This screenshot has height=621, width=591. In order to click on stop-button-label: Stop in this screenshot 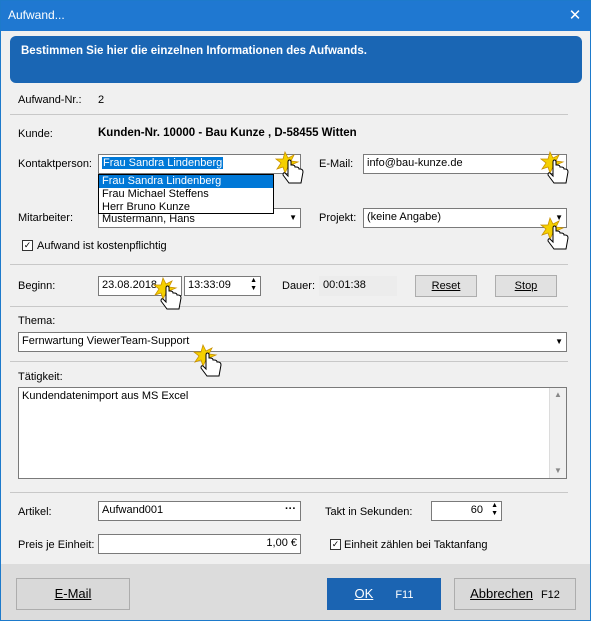, I will do `click(526, 286)`.